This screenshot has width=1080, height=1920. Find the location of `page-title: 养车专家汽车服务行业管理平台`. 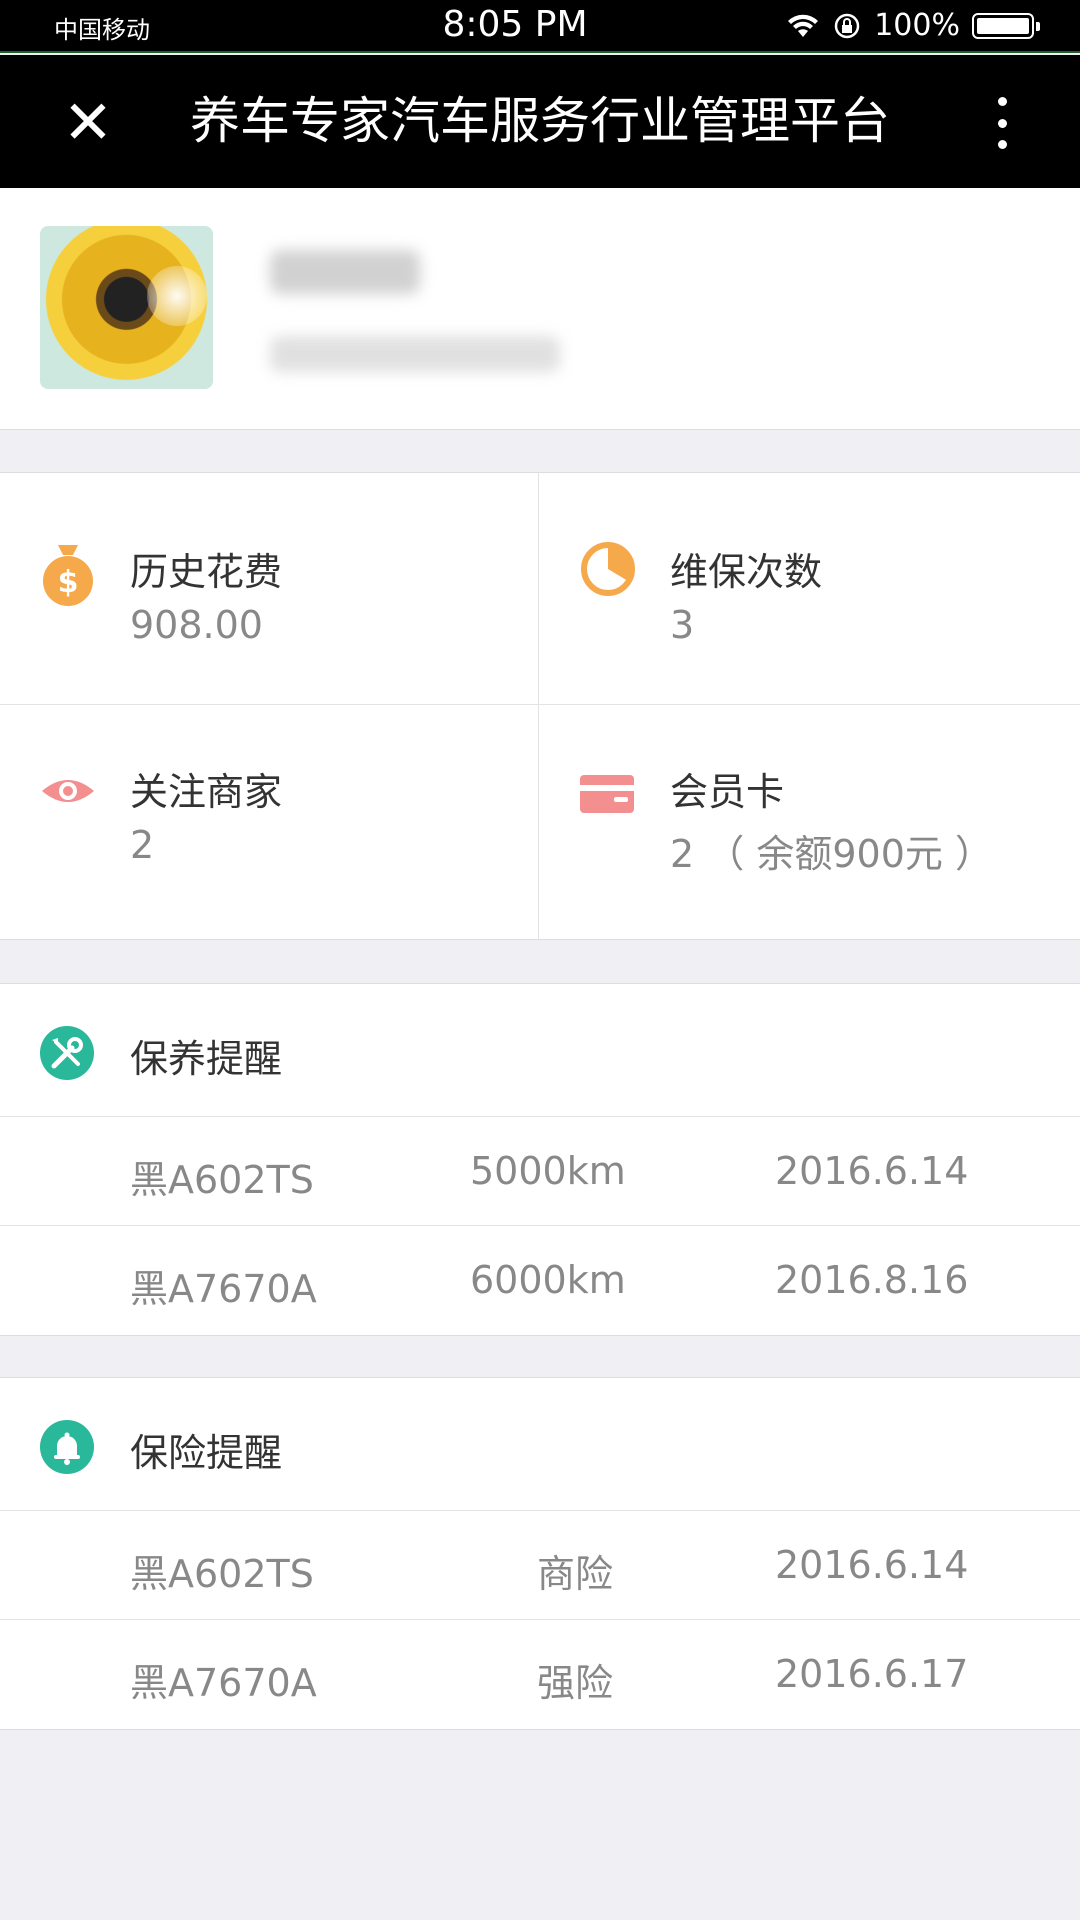

page-title: 养车专家汽车服务行业管理平台 is located at coordinates (540, 121).